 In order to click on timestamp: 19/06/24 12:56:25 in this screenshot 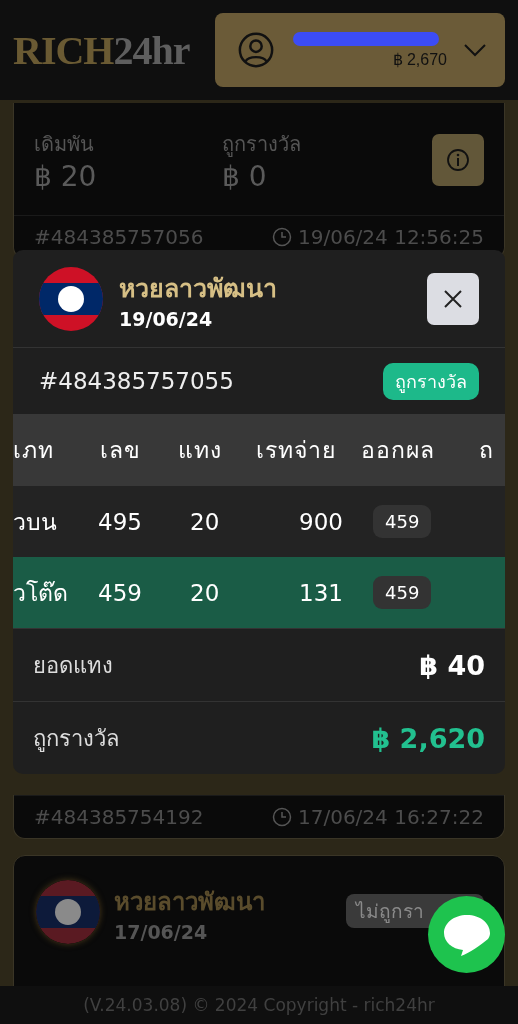, I will do `click(391, 237)`.